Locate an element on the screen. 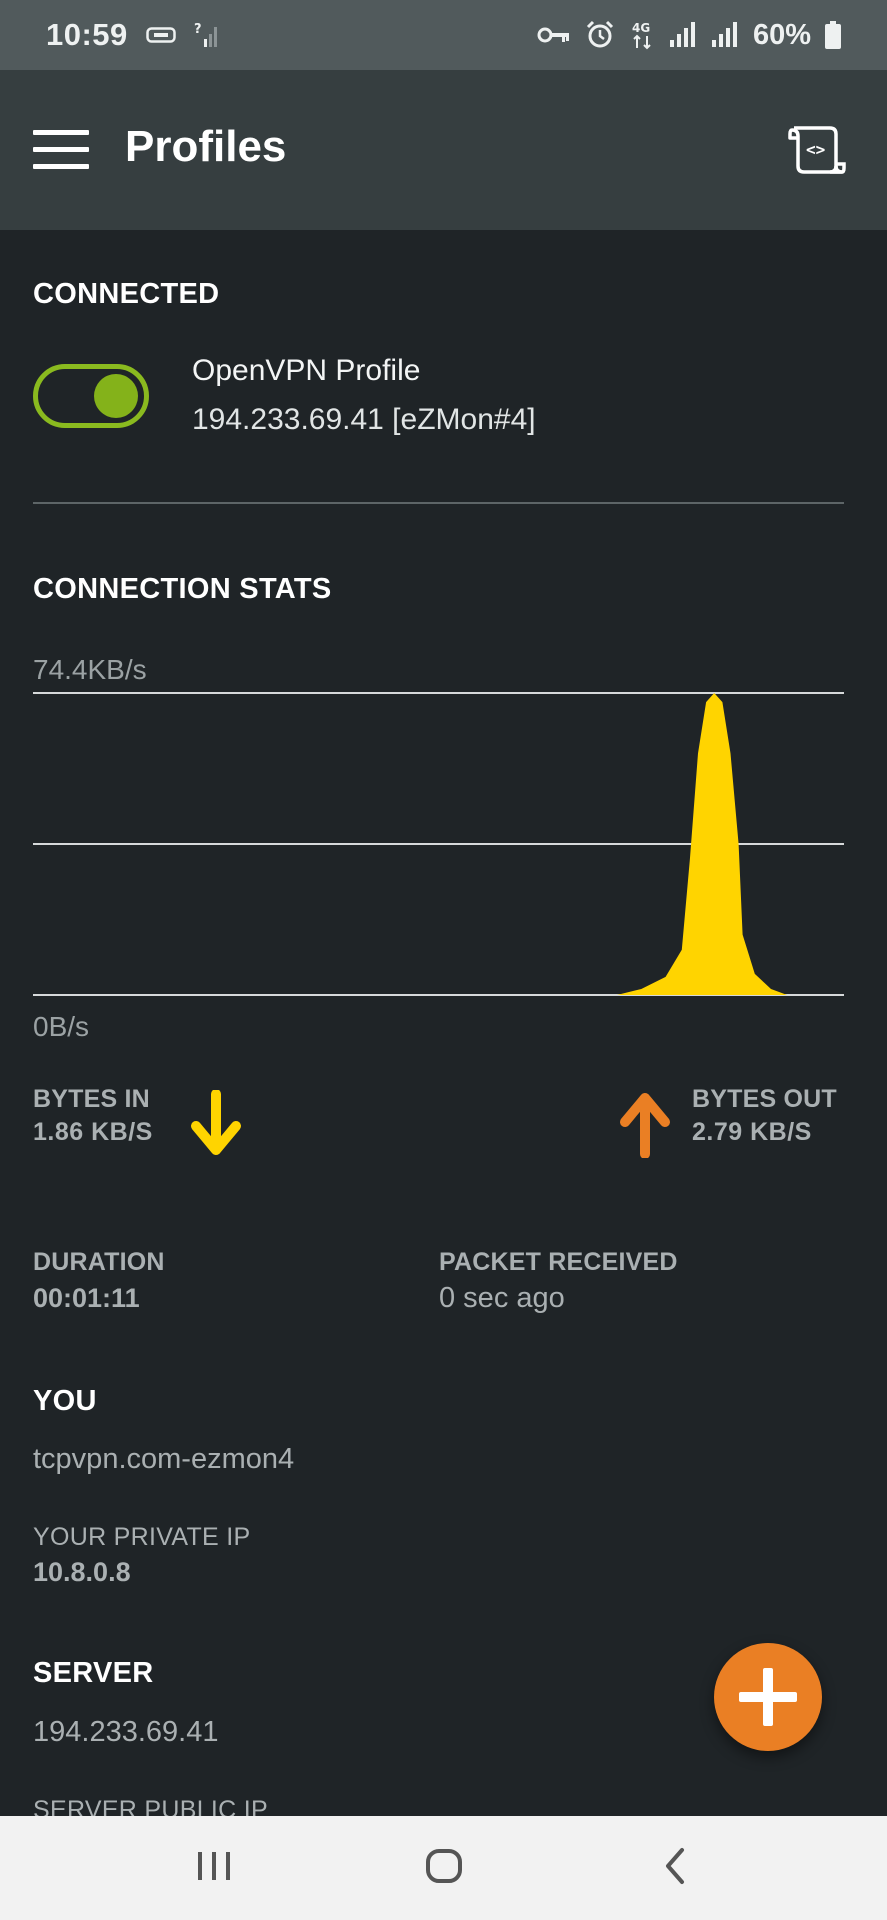  you-section-title: YOU is located at coordinates (65, 1401).